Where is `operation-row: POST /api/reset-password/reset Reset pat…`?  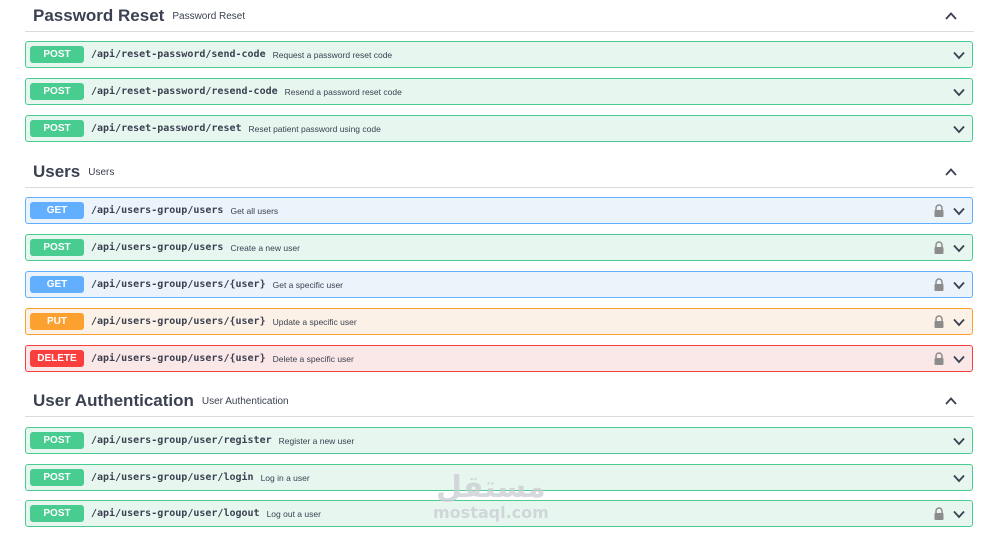
operation-row: POST /api/reset-password/reset Reset pat… is located at coordinates (499, 128).